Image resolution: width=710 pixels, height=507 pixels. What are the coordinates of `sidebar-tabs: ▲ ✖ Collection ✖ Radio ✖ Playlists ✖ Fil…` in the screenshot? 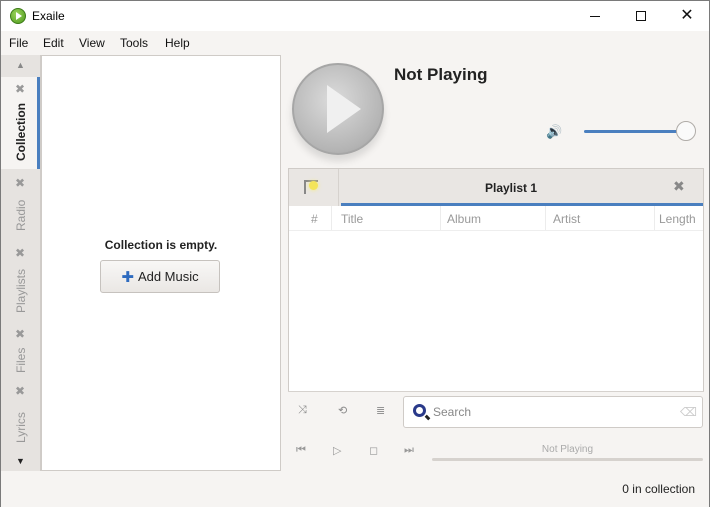 It's located at (21, 263).